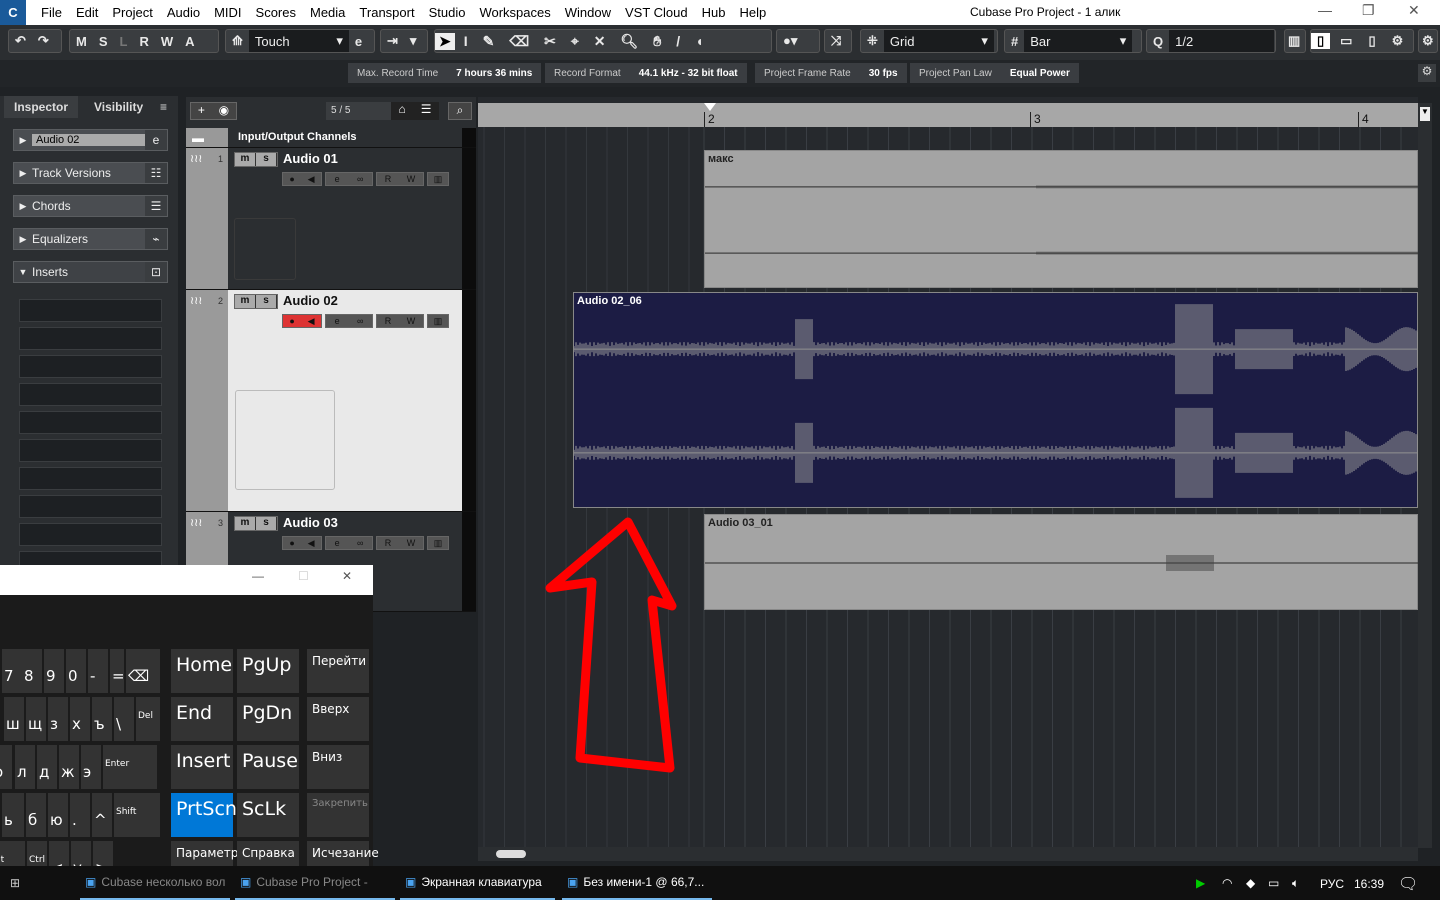 This screenshot has width=1440, height=900. Describe the element at coordinates (630, 41) in the screenshot. I see `zoom-tool-icon: 🔍︎` at that location.